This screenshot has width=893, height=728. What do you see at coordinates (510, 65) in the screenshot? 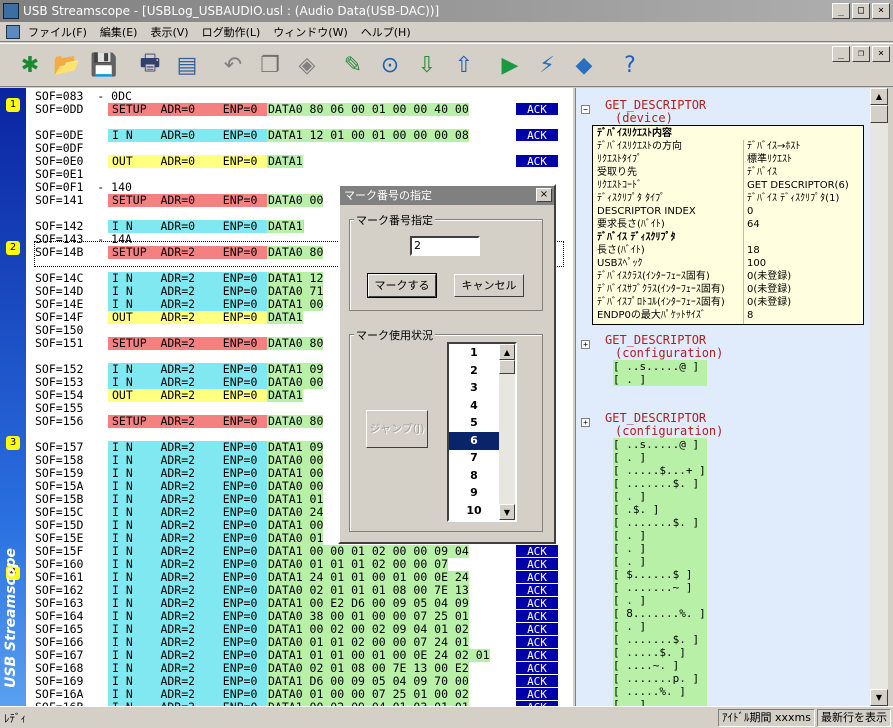
I see `start-capture-icon: ▶` at bounding box center [510, 65].